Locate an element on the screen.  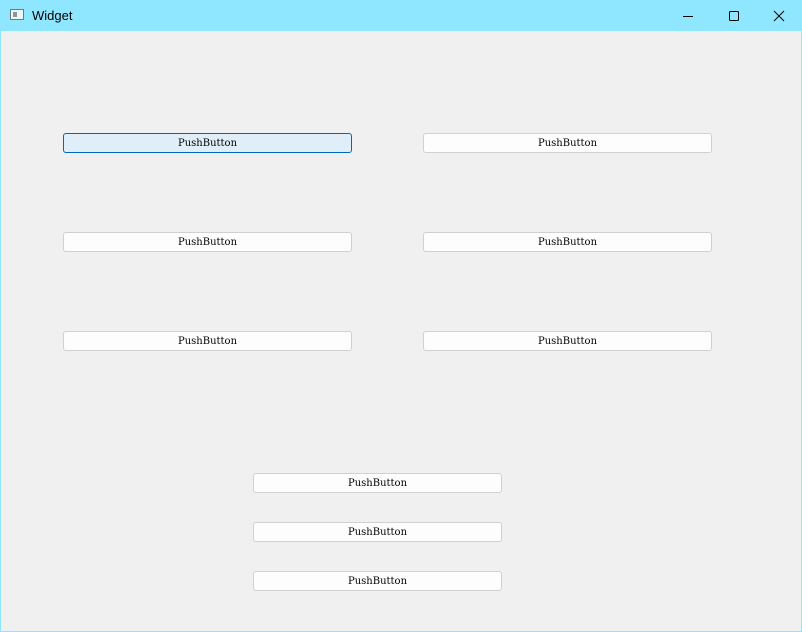
close-icon is located at coordinates (779, 16).